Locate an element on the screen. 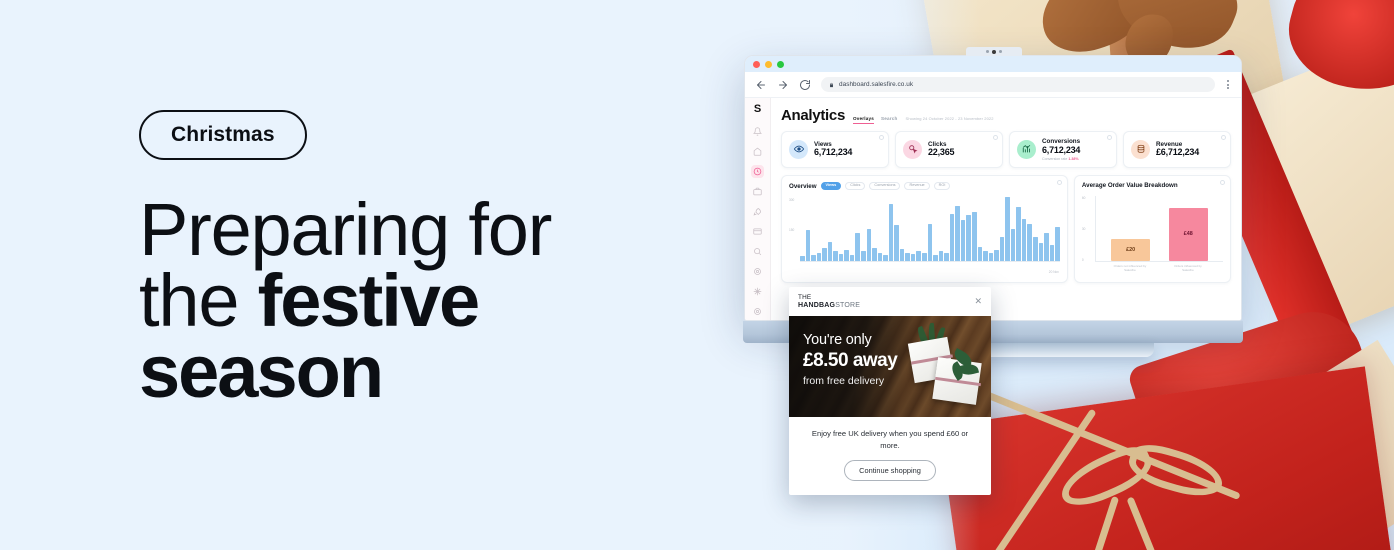  popup-hero-line2: £8.50 away is located at coordinates (850, 360).